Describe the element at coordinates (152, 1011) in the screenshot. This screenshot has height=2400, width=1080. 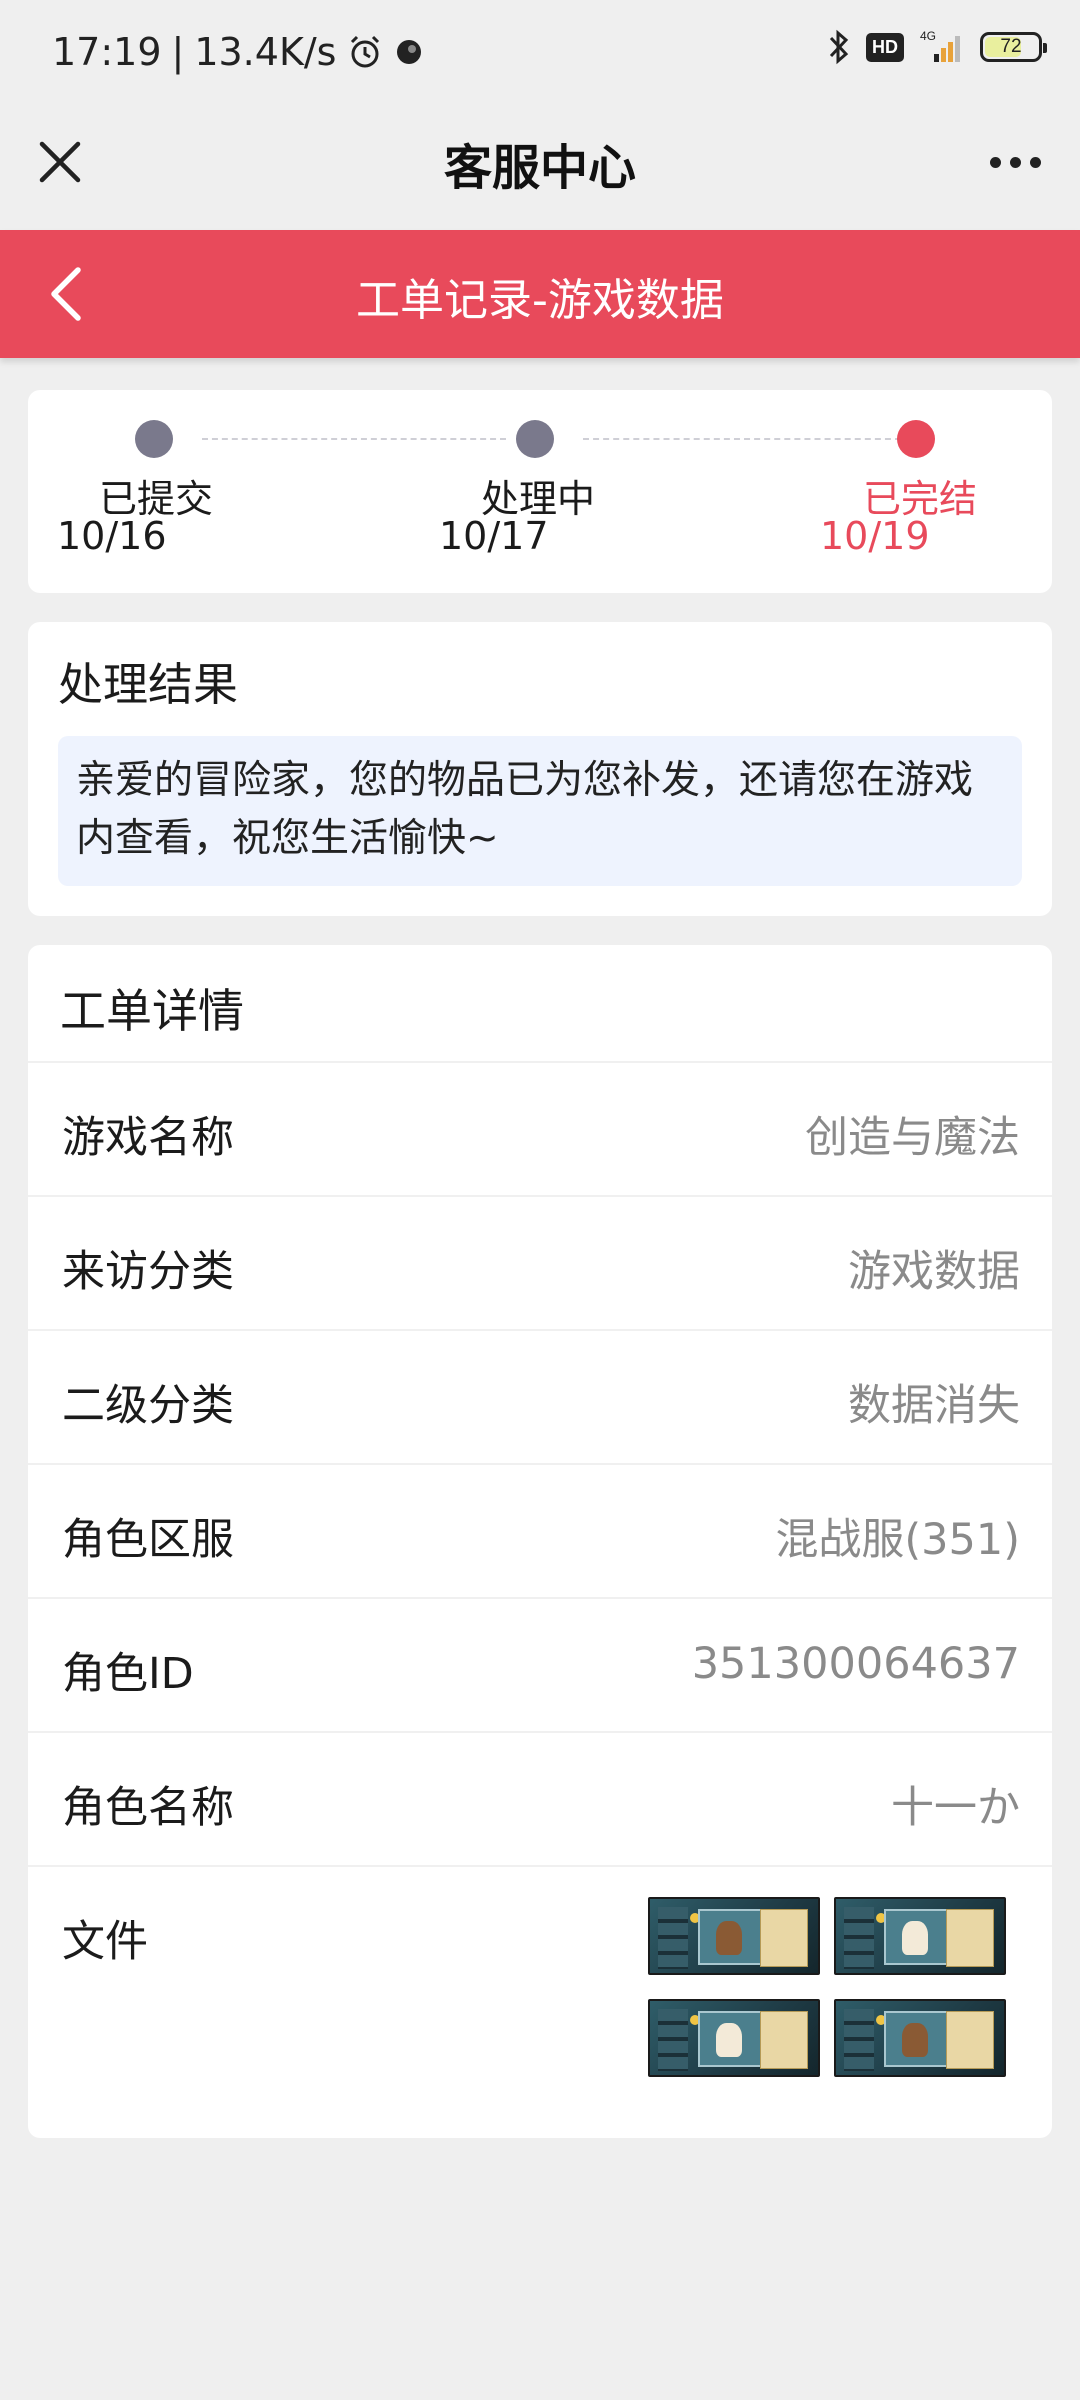
I see `details-title: 工单详情` at that location.